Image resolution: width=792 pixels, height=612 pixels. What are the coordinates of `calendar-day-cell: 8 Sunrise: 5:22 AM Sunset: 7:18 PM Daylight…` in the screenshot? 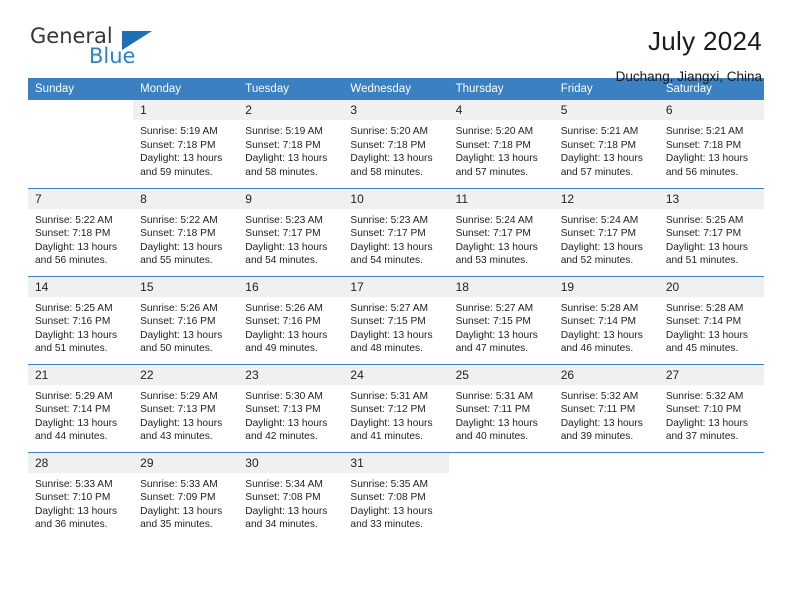 It's located at (186, 231).